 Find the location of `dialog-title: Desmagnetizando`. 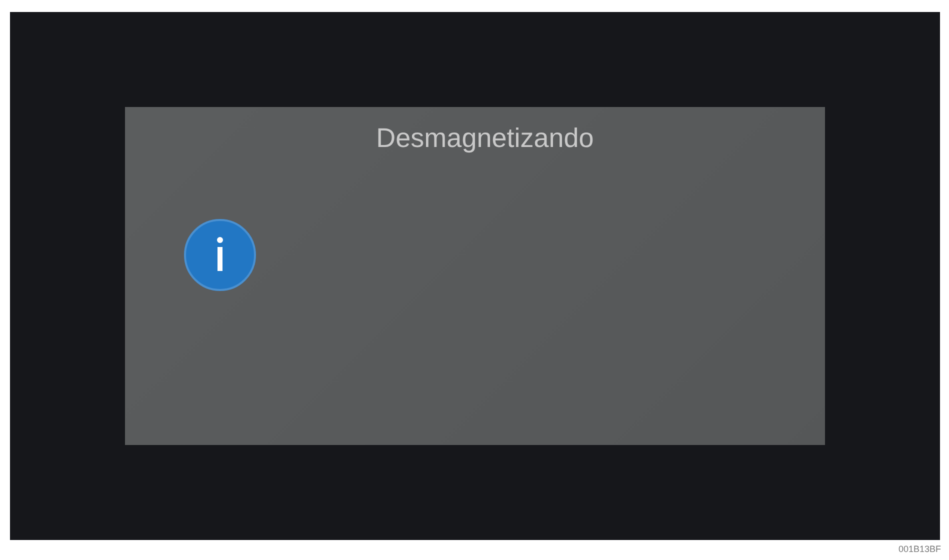

dialog-title: Desmagnetizando is located at coordinates (485, 138).